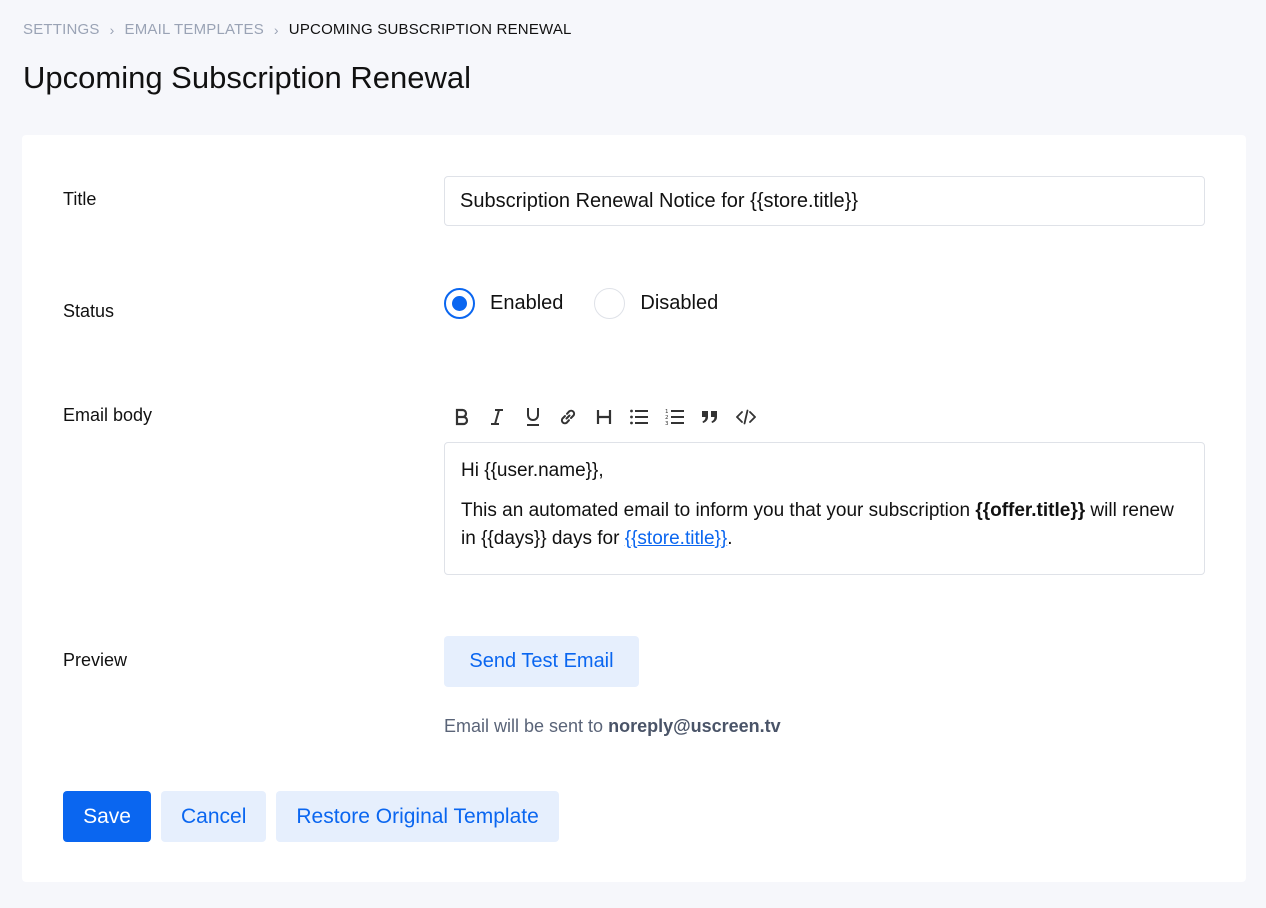 This screenshot has width=1266, height=908. Describe the element at coordinates (417, 816) in the screenshot. I see `restore-original-template-button: Restore Original Template` at that location.